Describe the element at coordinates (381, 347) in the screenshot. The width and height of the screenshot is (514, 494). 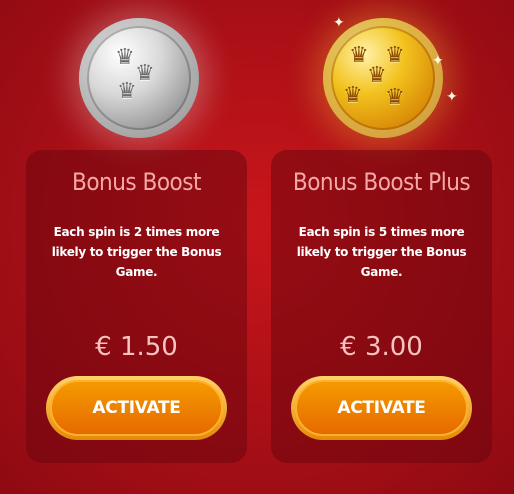
I see `offer-price: € 3.00` at that location.